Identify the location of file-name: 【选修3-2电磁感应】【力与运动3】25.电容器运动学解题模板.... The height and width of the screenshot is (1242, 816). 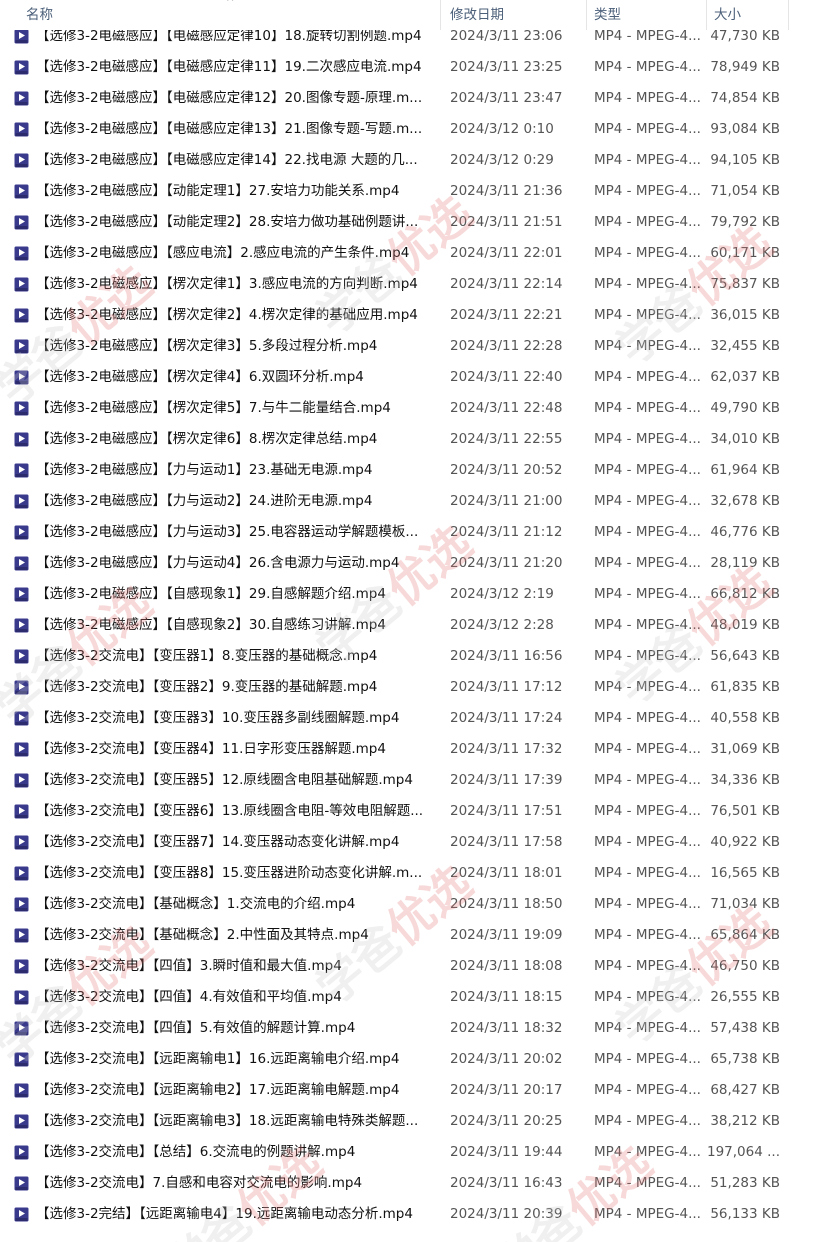
(227, 532).